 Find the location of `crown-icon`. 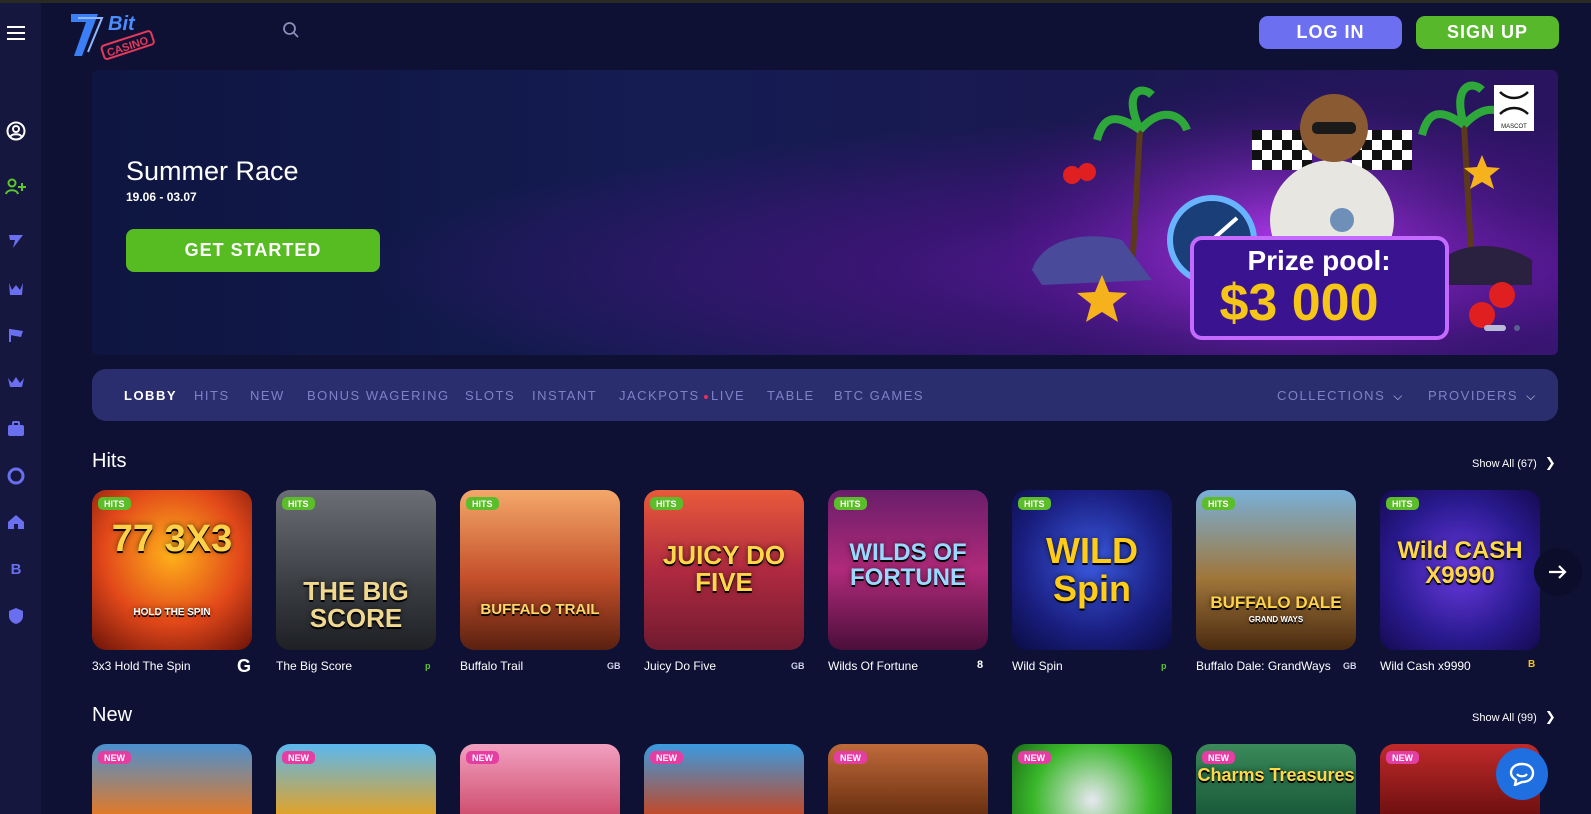

crown-icon is located at coordinates (16, 382).